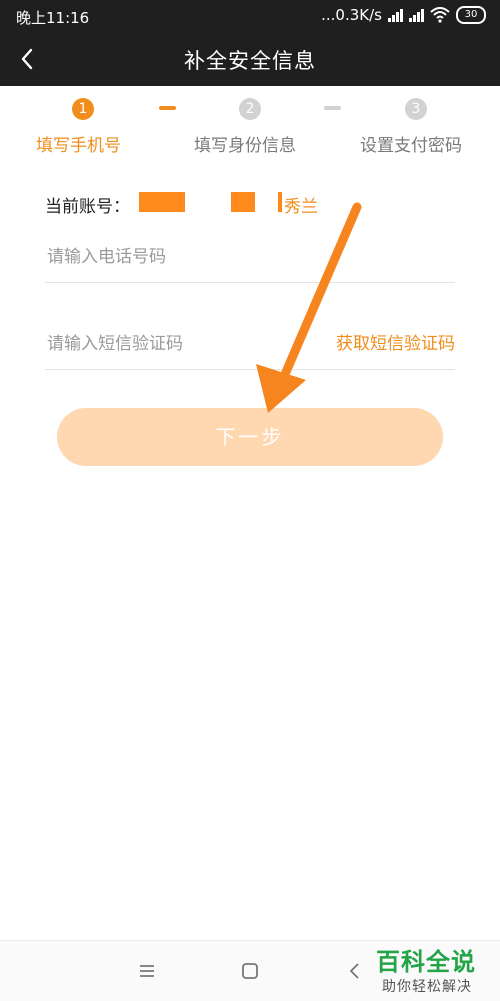 The height and width of the screenshot is (1001, 500). What do you see at coordinates (250, 971) in the screenshot?
I see `home-icon` at bounding box center [250, 971].